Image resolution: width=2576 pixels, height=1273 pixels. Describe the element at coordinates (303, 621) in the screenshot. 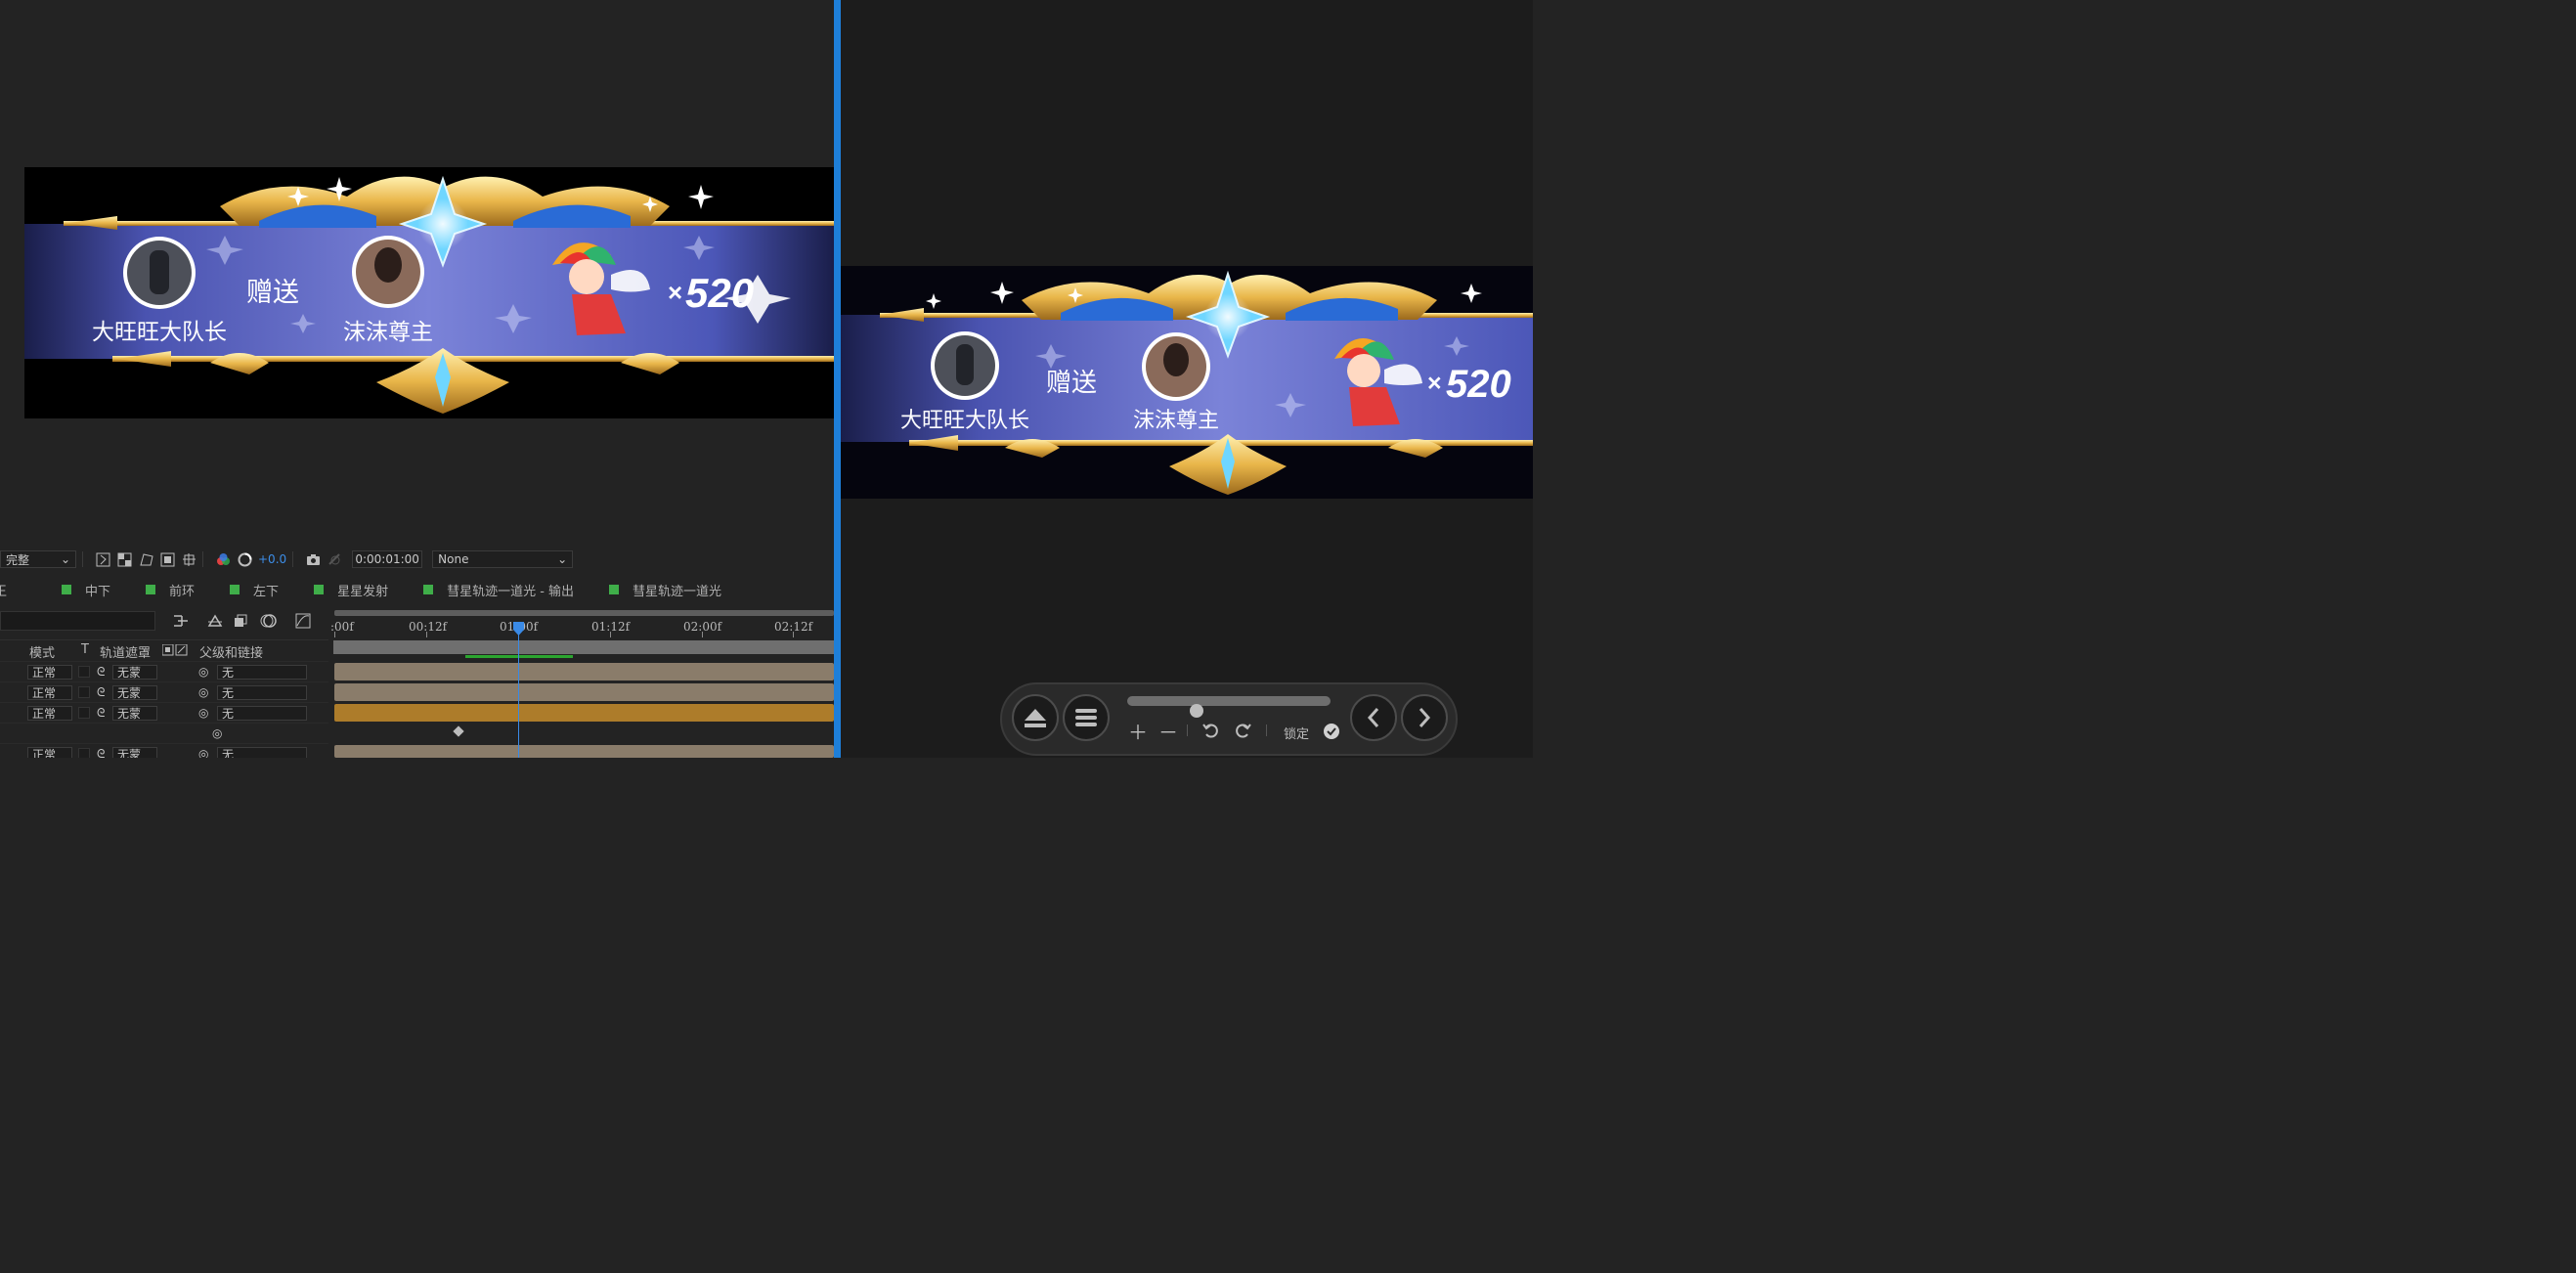

I see `graph-editor-icon` at that location.